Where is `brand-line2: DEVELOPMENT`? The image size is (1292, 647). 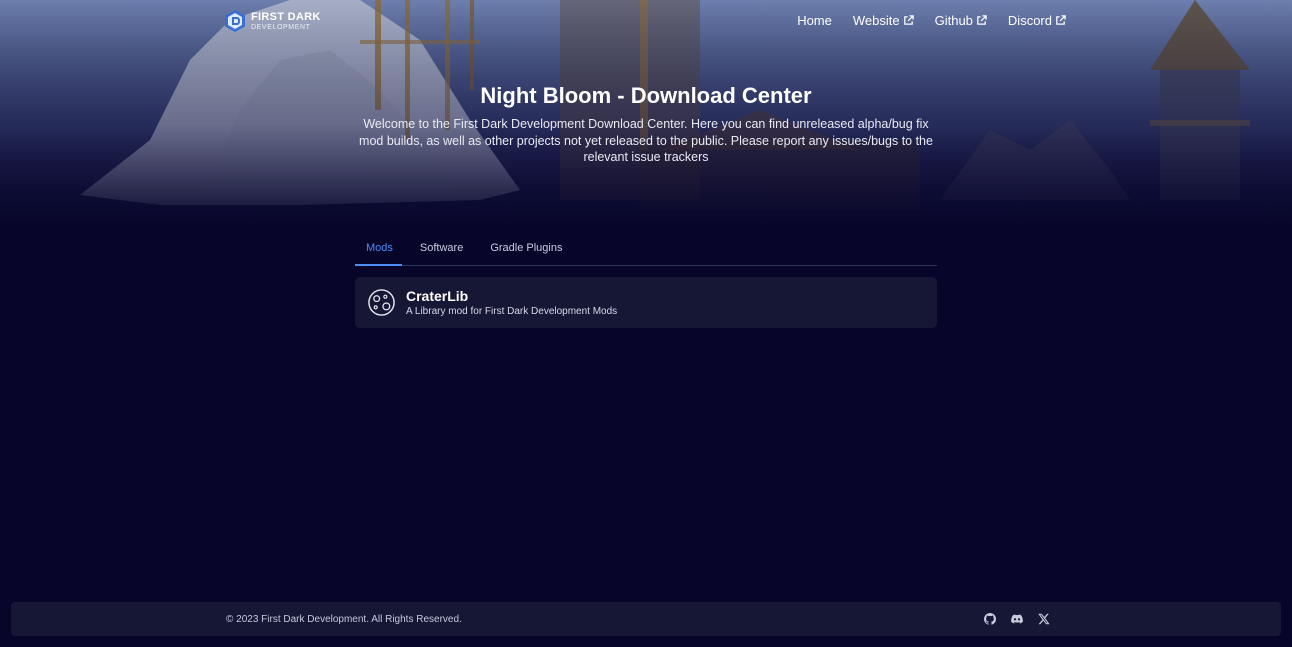 brand-line2: DEVELOPMENT is located at coordinates (281, 27).